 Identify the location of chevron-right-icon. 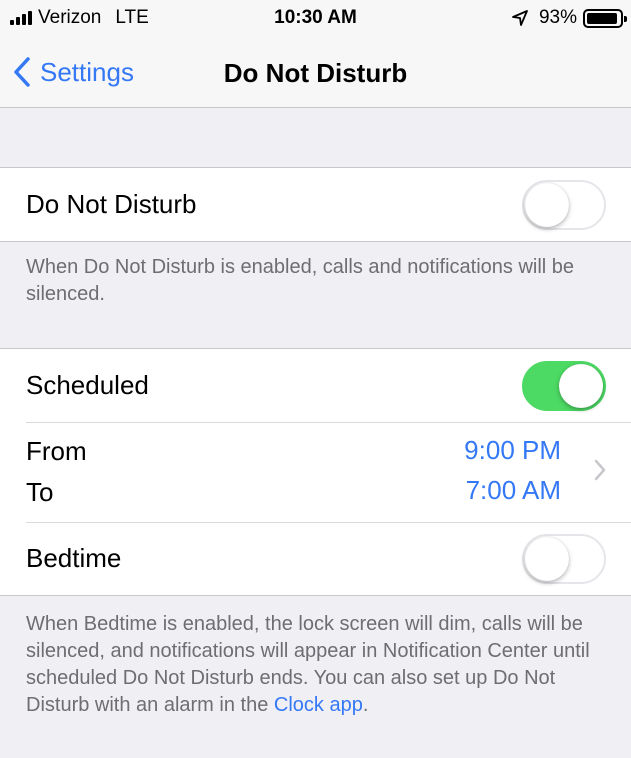
(600, 470).